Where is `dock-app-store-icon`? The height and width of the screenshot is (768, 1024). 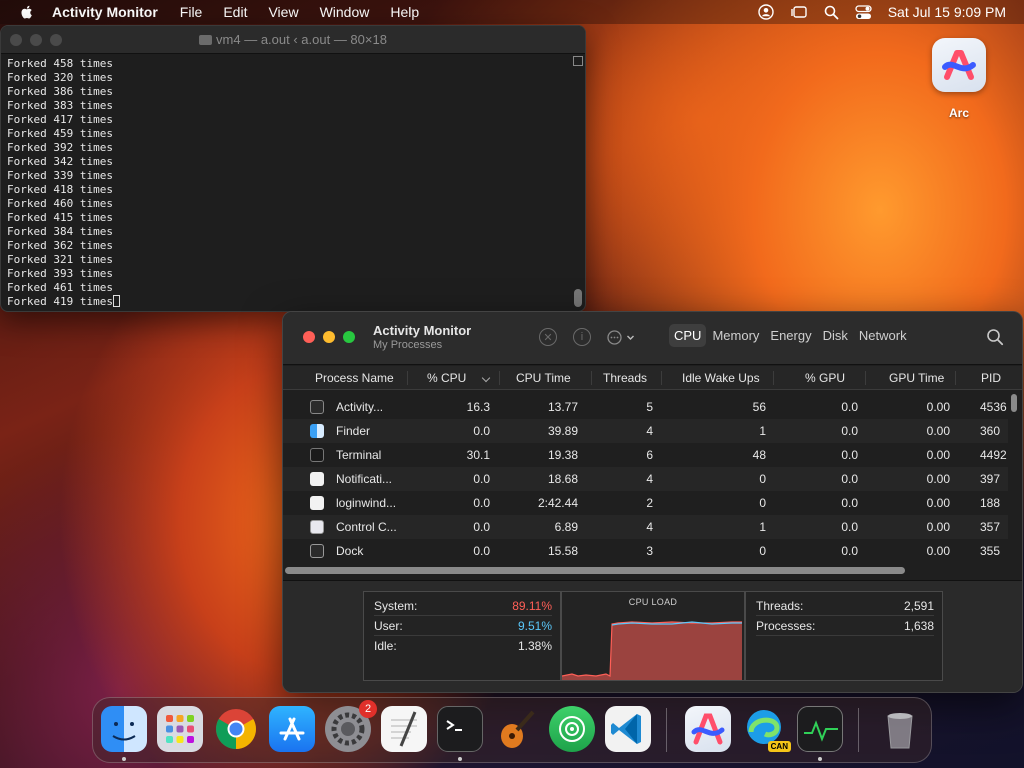 dock-app-store-icon is located at coordinates (292, 729).